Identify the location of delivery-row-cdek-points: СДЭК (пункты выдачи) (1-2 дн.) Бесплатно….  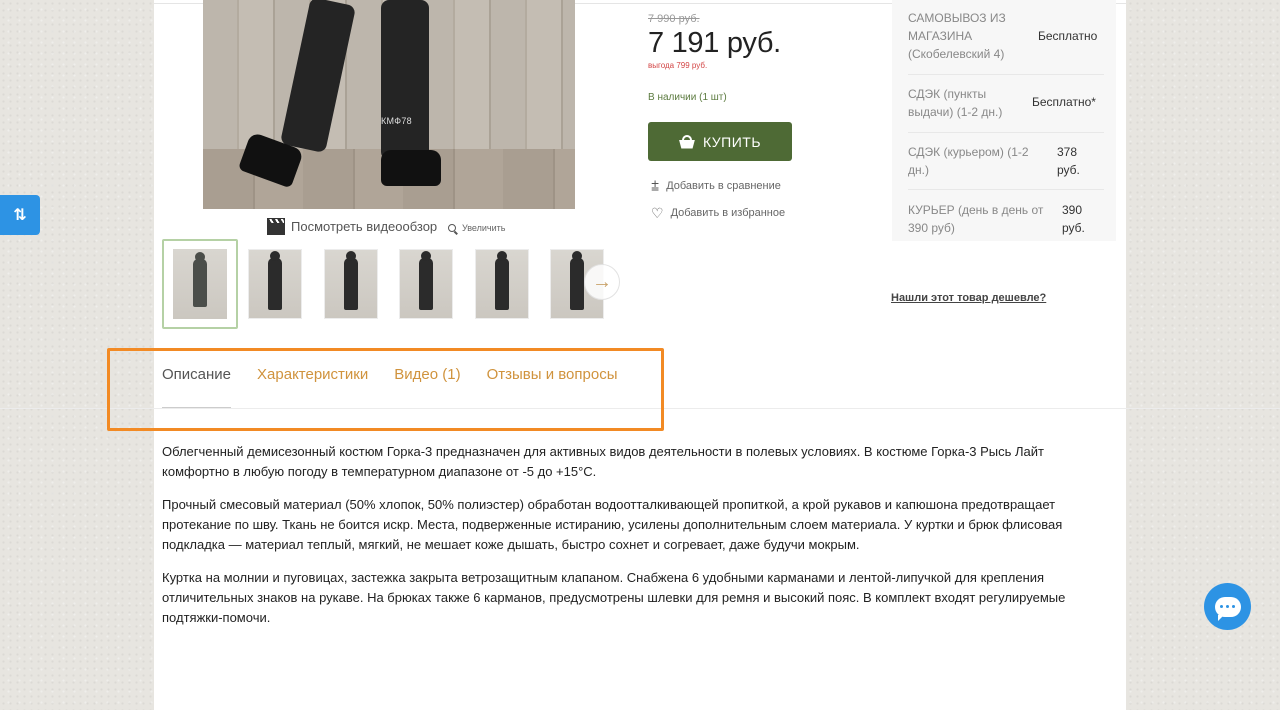
(1006, 103).